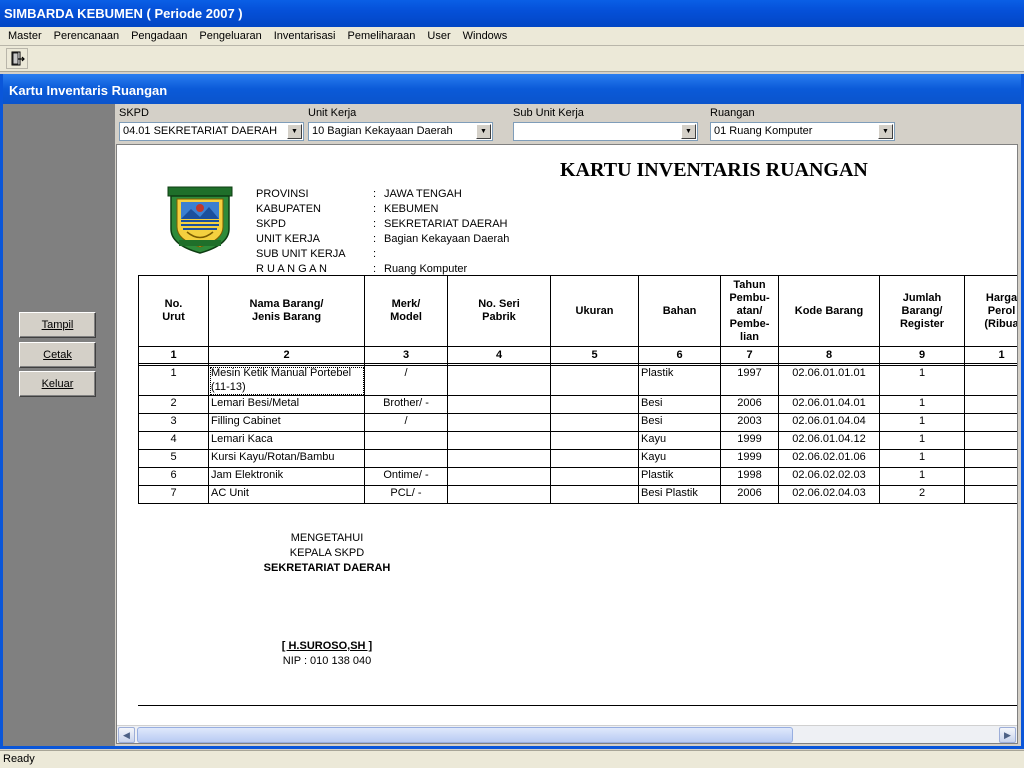 The image size is (1024, 768). I want to click on table-cell: Kursi Kayu/Rotan/Bambu, so click(286, 458).